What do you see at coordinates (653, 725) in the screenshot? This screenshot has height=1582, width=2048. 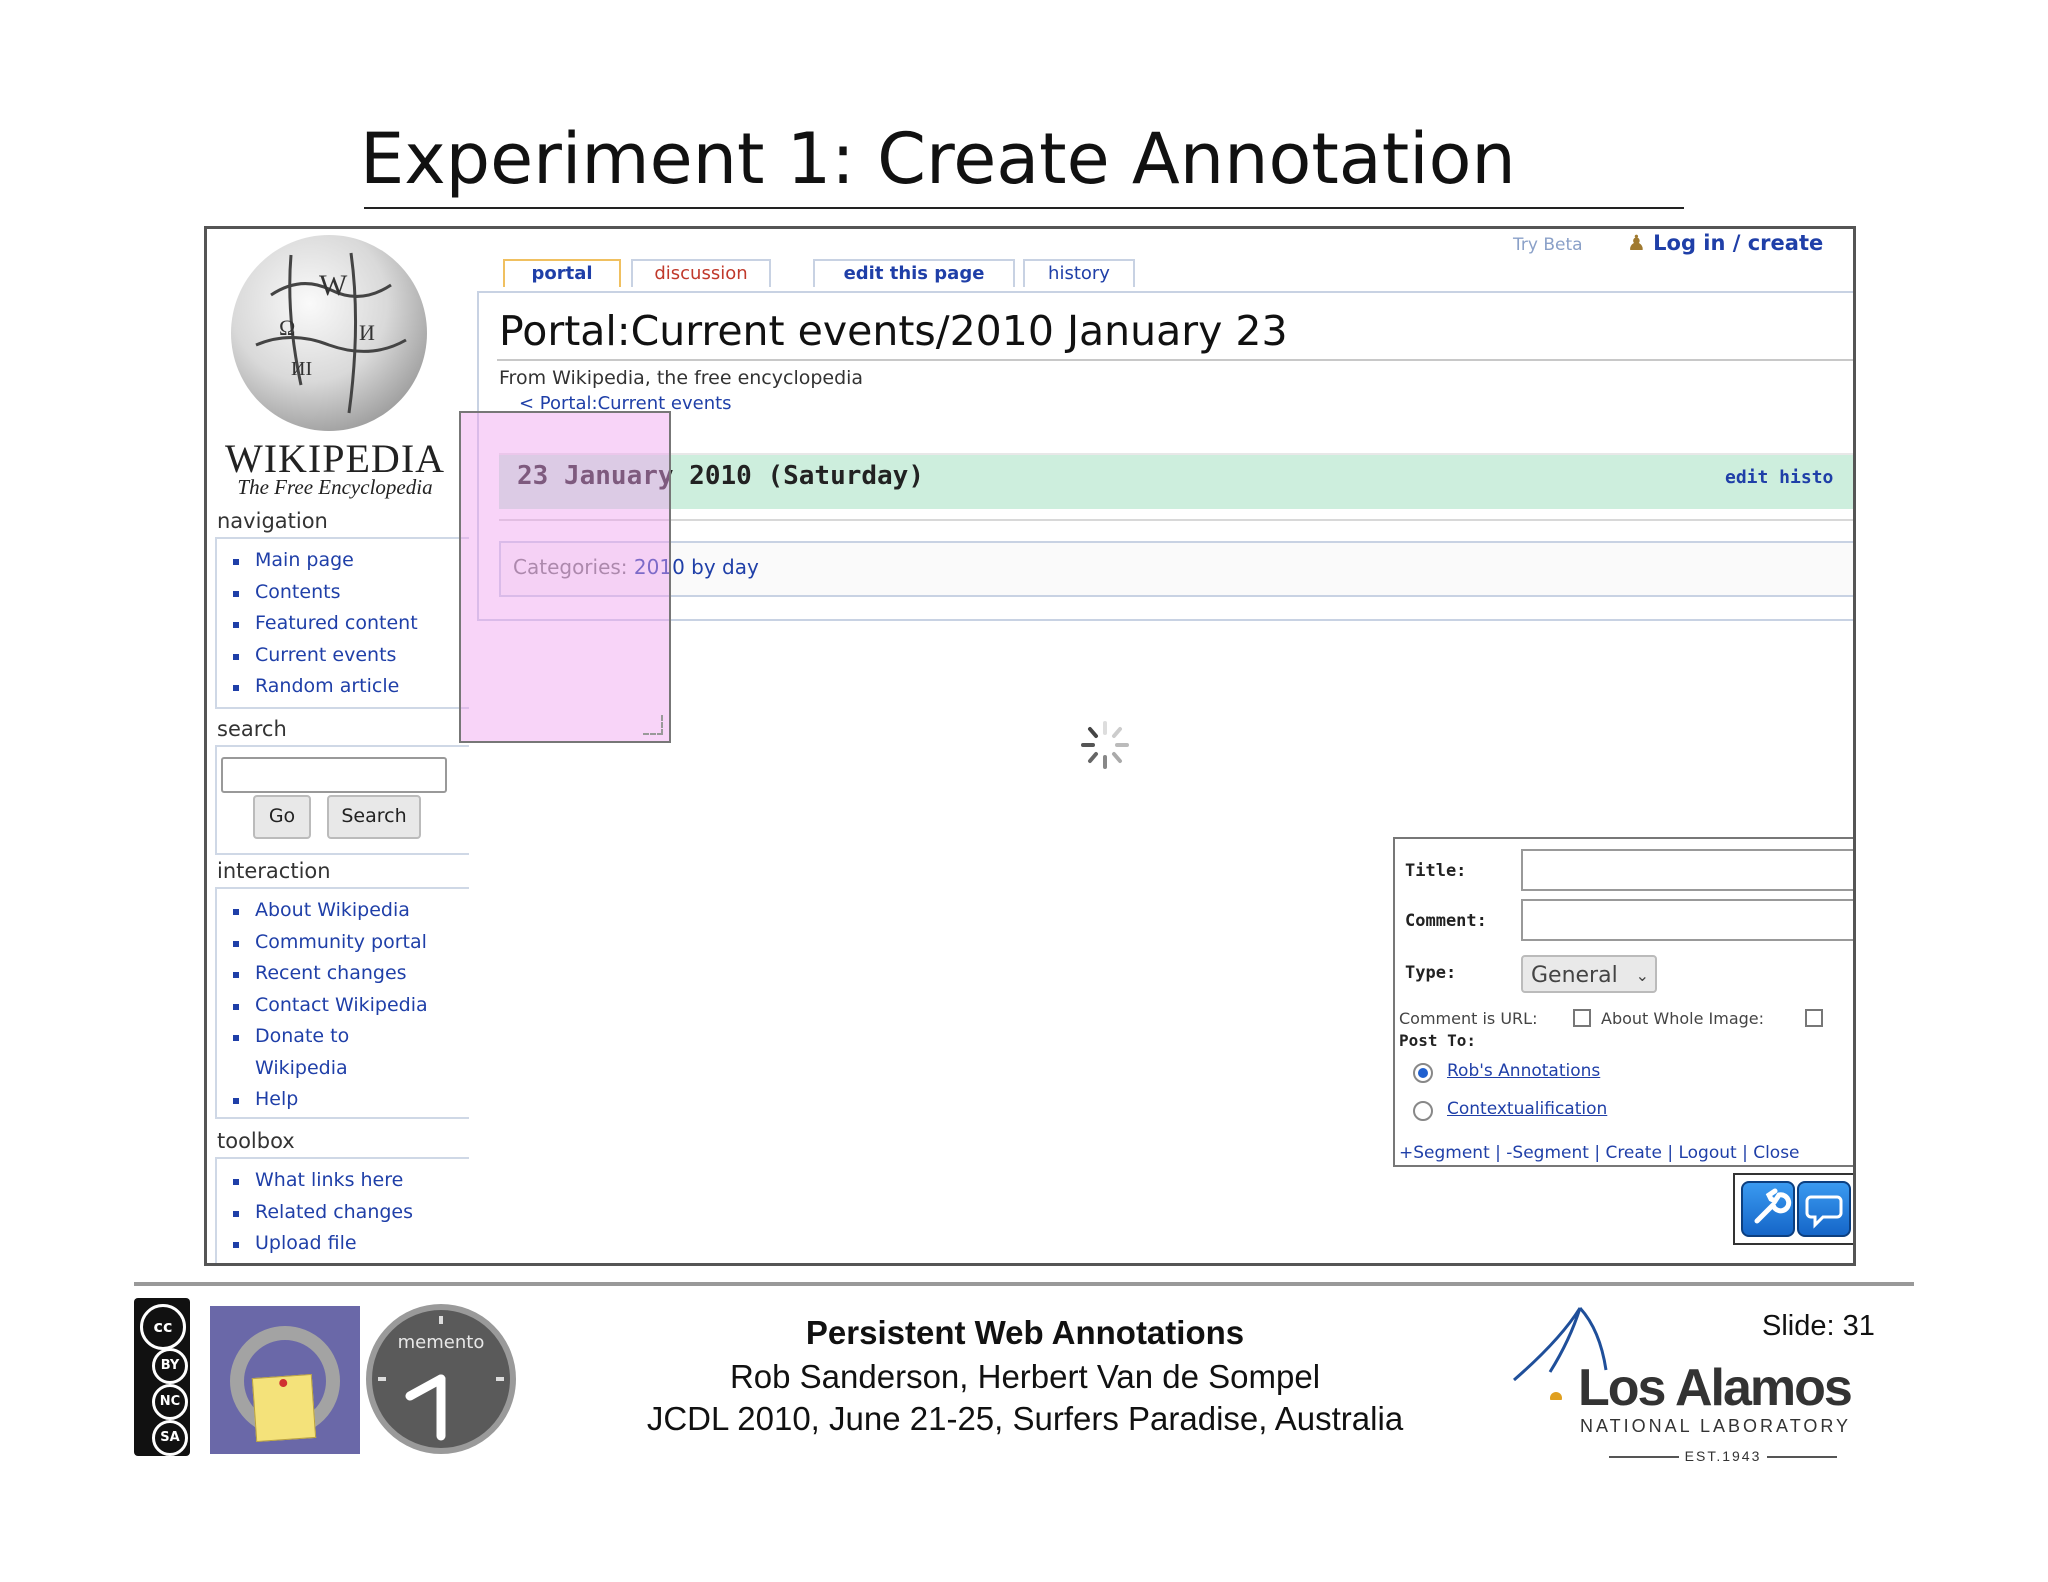 I see `resize-handle` at bounding box center [653, 725].